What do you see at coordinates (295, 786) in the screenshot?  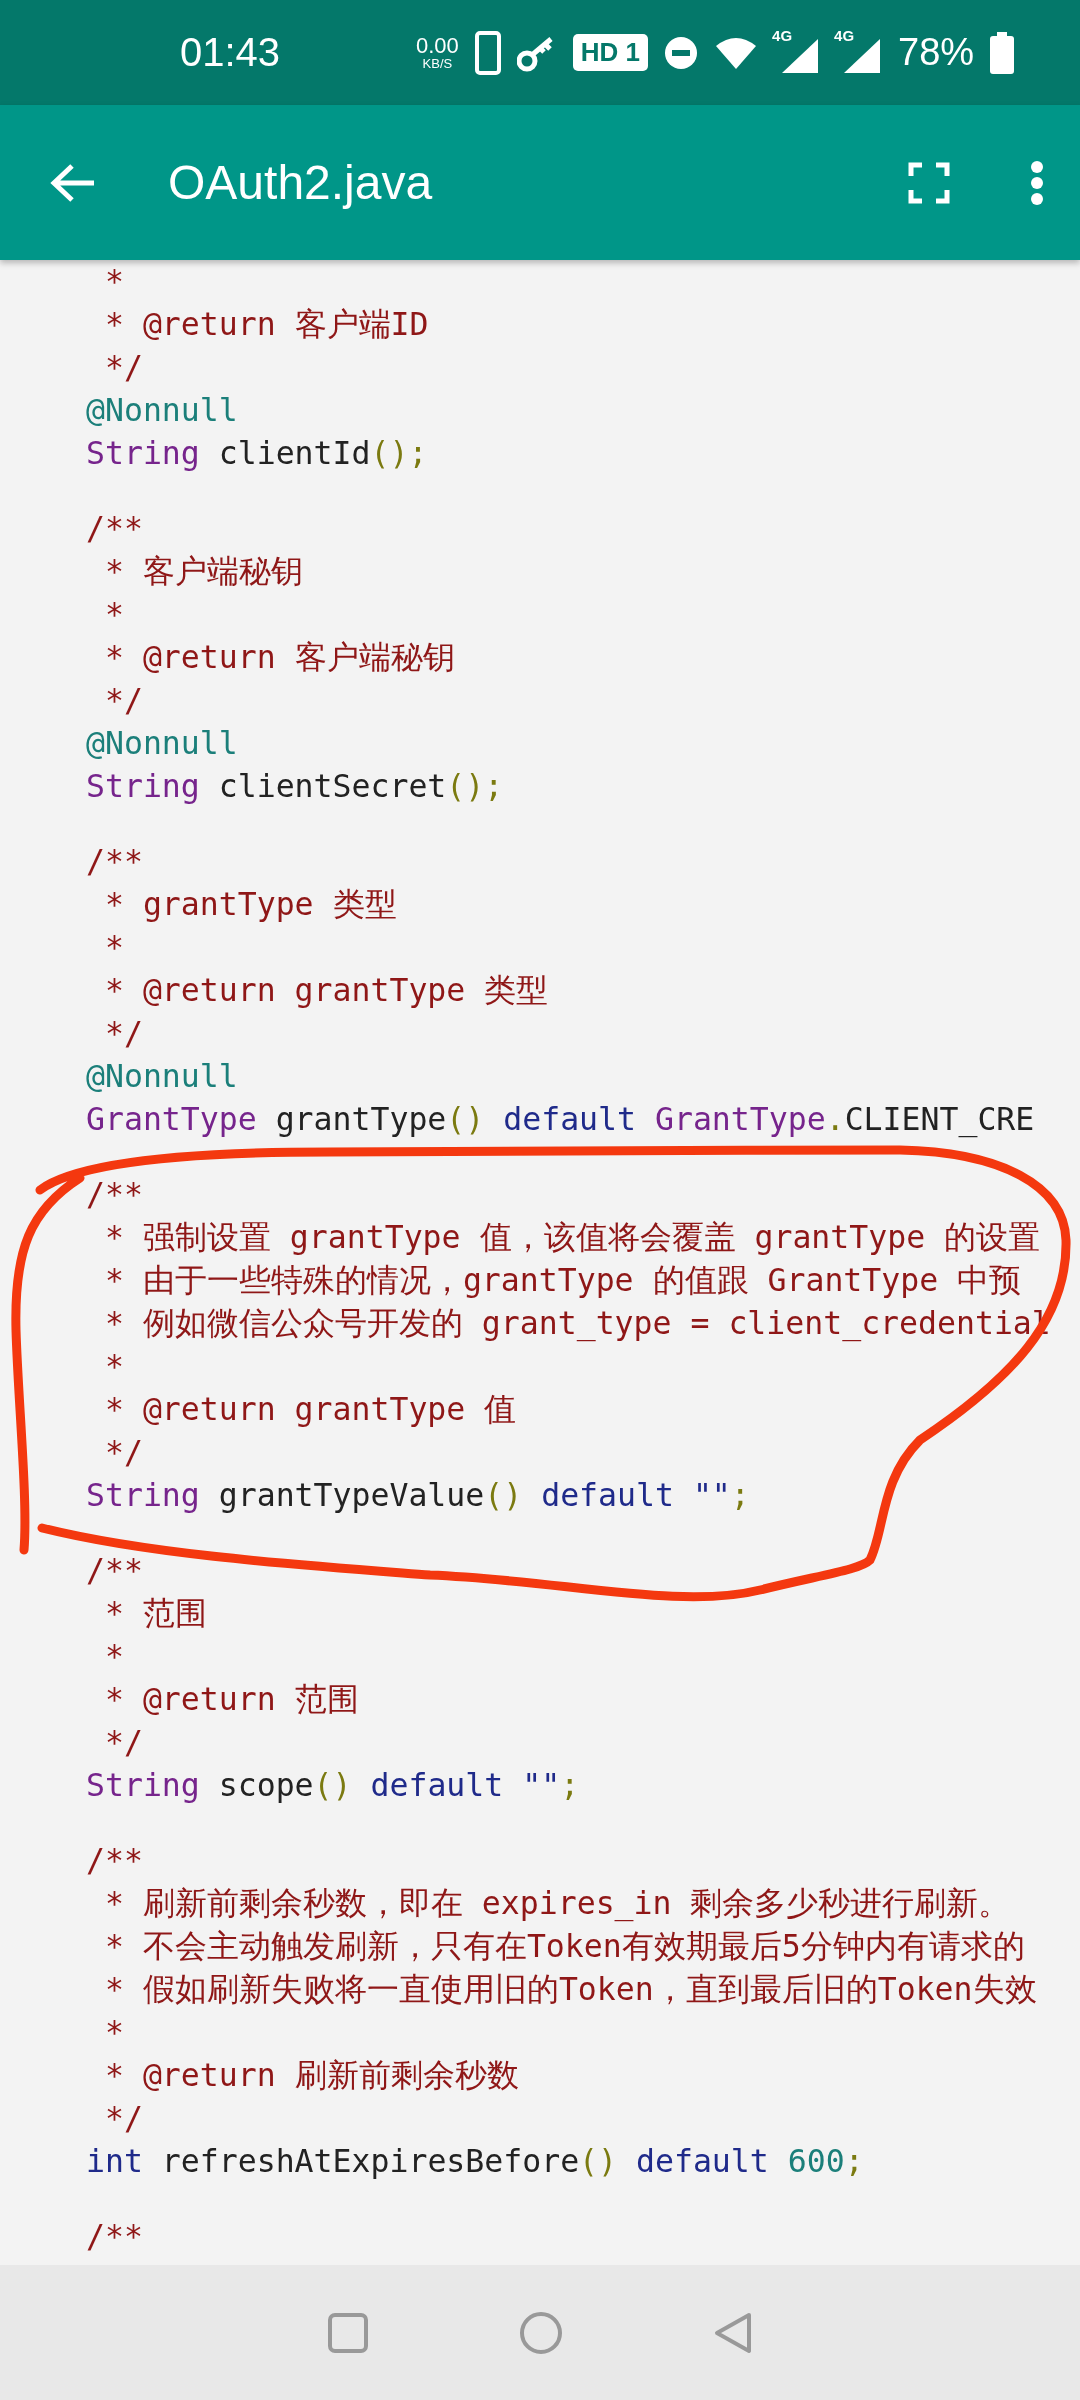 I see `code-line: String clientSecret();` at bounding box center [295, 786].